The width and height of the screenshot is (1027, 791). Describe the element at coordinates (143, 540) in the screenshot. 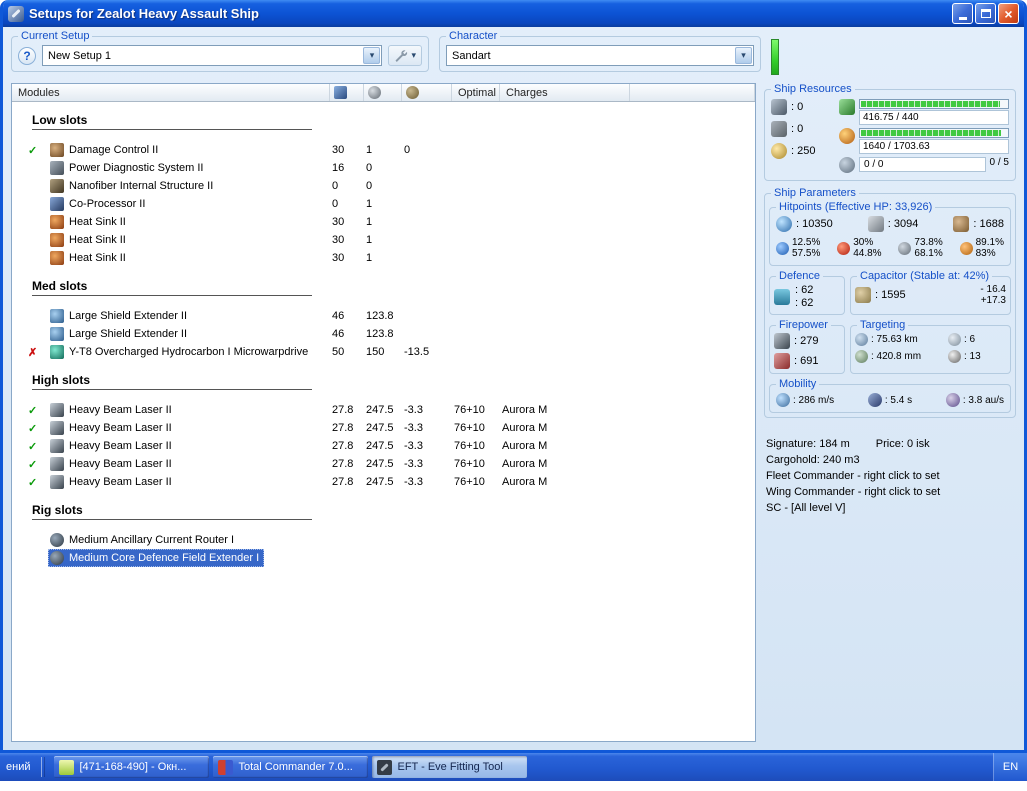

I see `module-label: Medium Ancillary Current Router I` at that location.